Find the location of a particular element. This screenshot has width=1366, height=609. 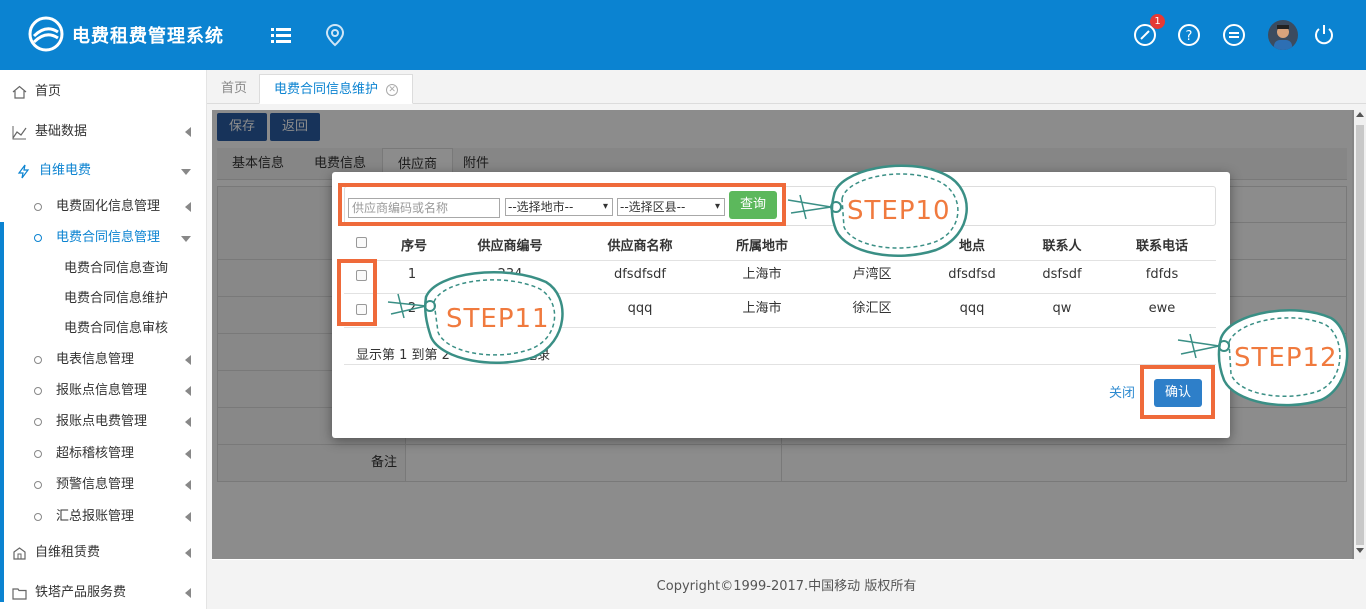

sidebar-sub-item-summary: 汇总报账管理 is located at coordinates (103, 517).